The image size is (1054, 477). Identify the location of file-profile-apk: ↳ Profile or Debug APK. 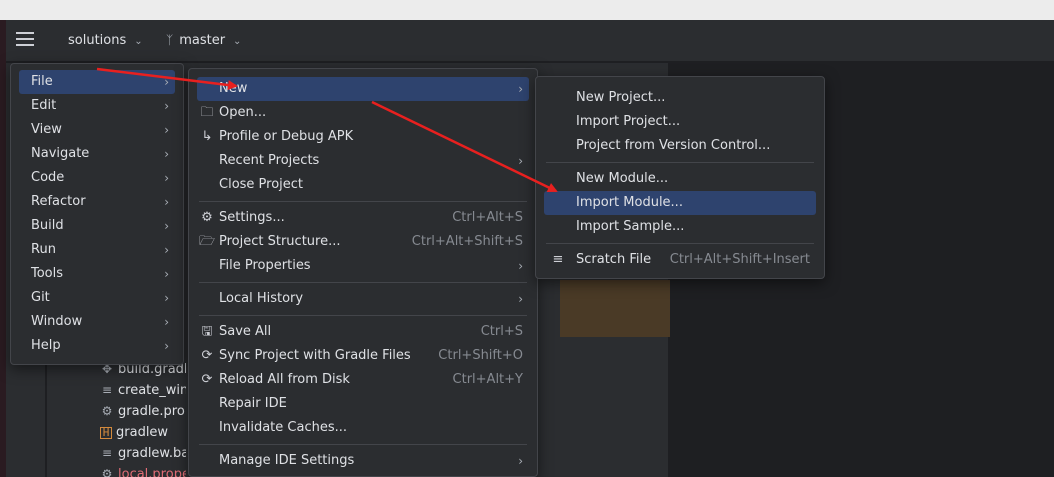
(363, 137).